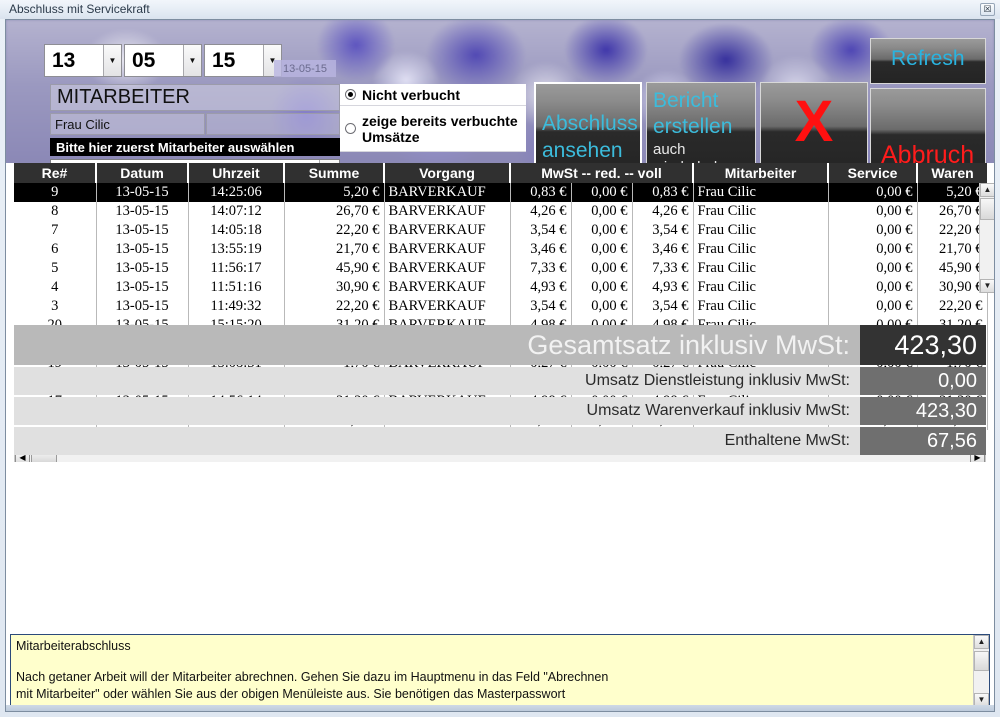 Image resolution: width=1000 pixels, height=717 pixels. Describe the element at coordinates (928, 61) in the screenshot. I see `refresh-button: Refresh` at that location.